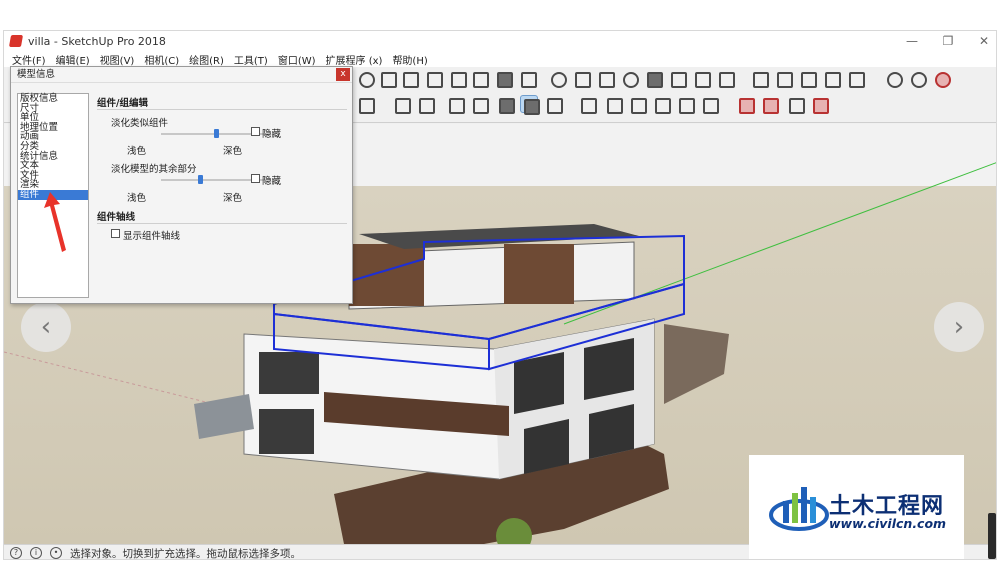  What do you see at coordinates (365, 78) in the screenshot?
I see `orbit-tool-icon` at bounding box center [365, 78].